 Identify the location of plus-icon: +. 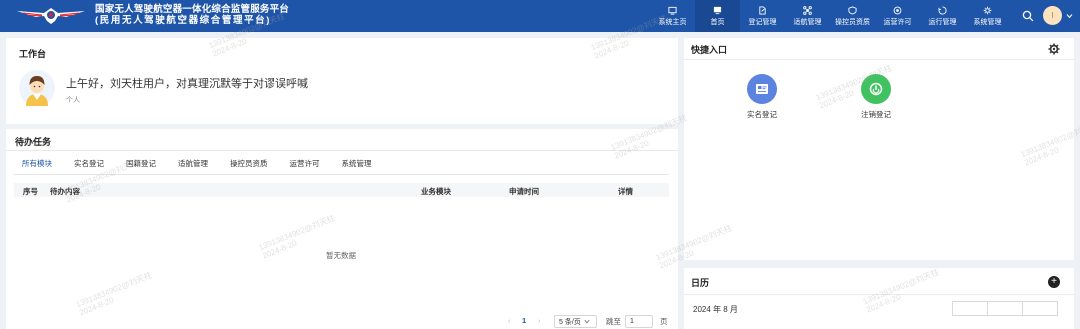
(1054, 281).